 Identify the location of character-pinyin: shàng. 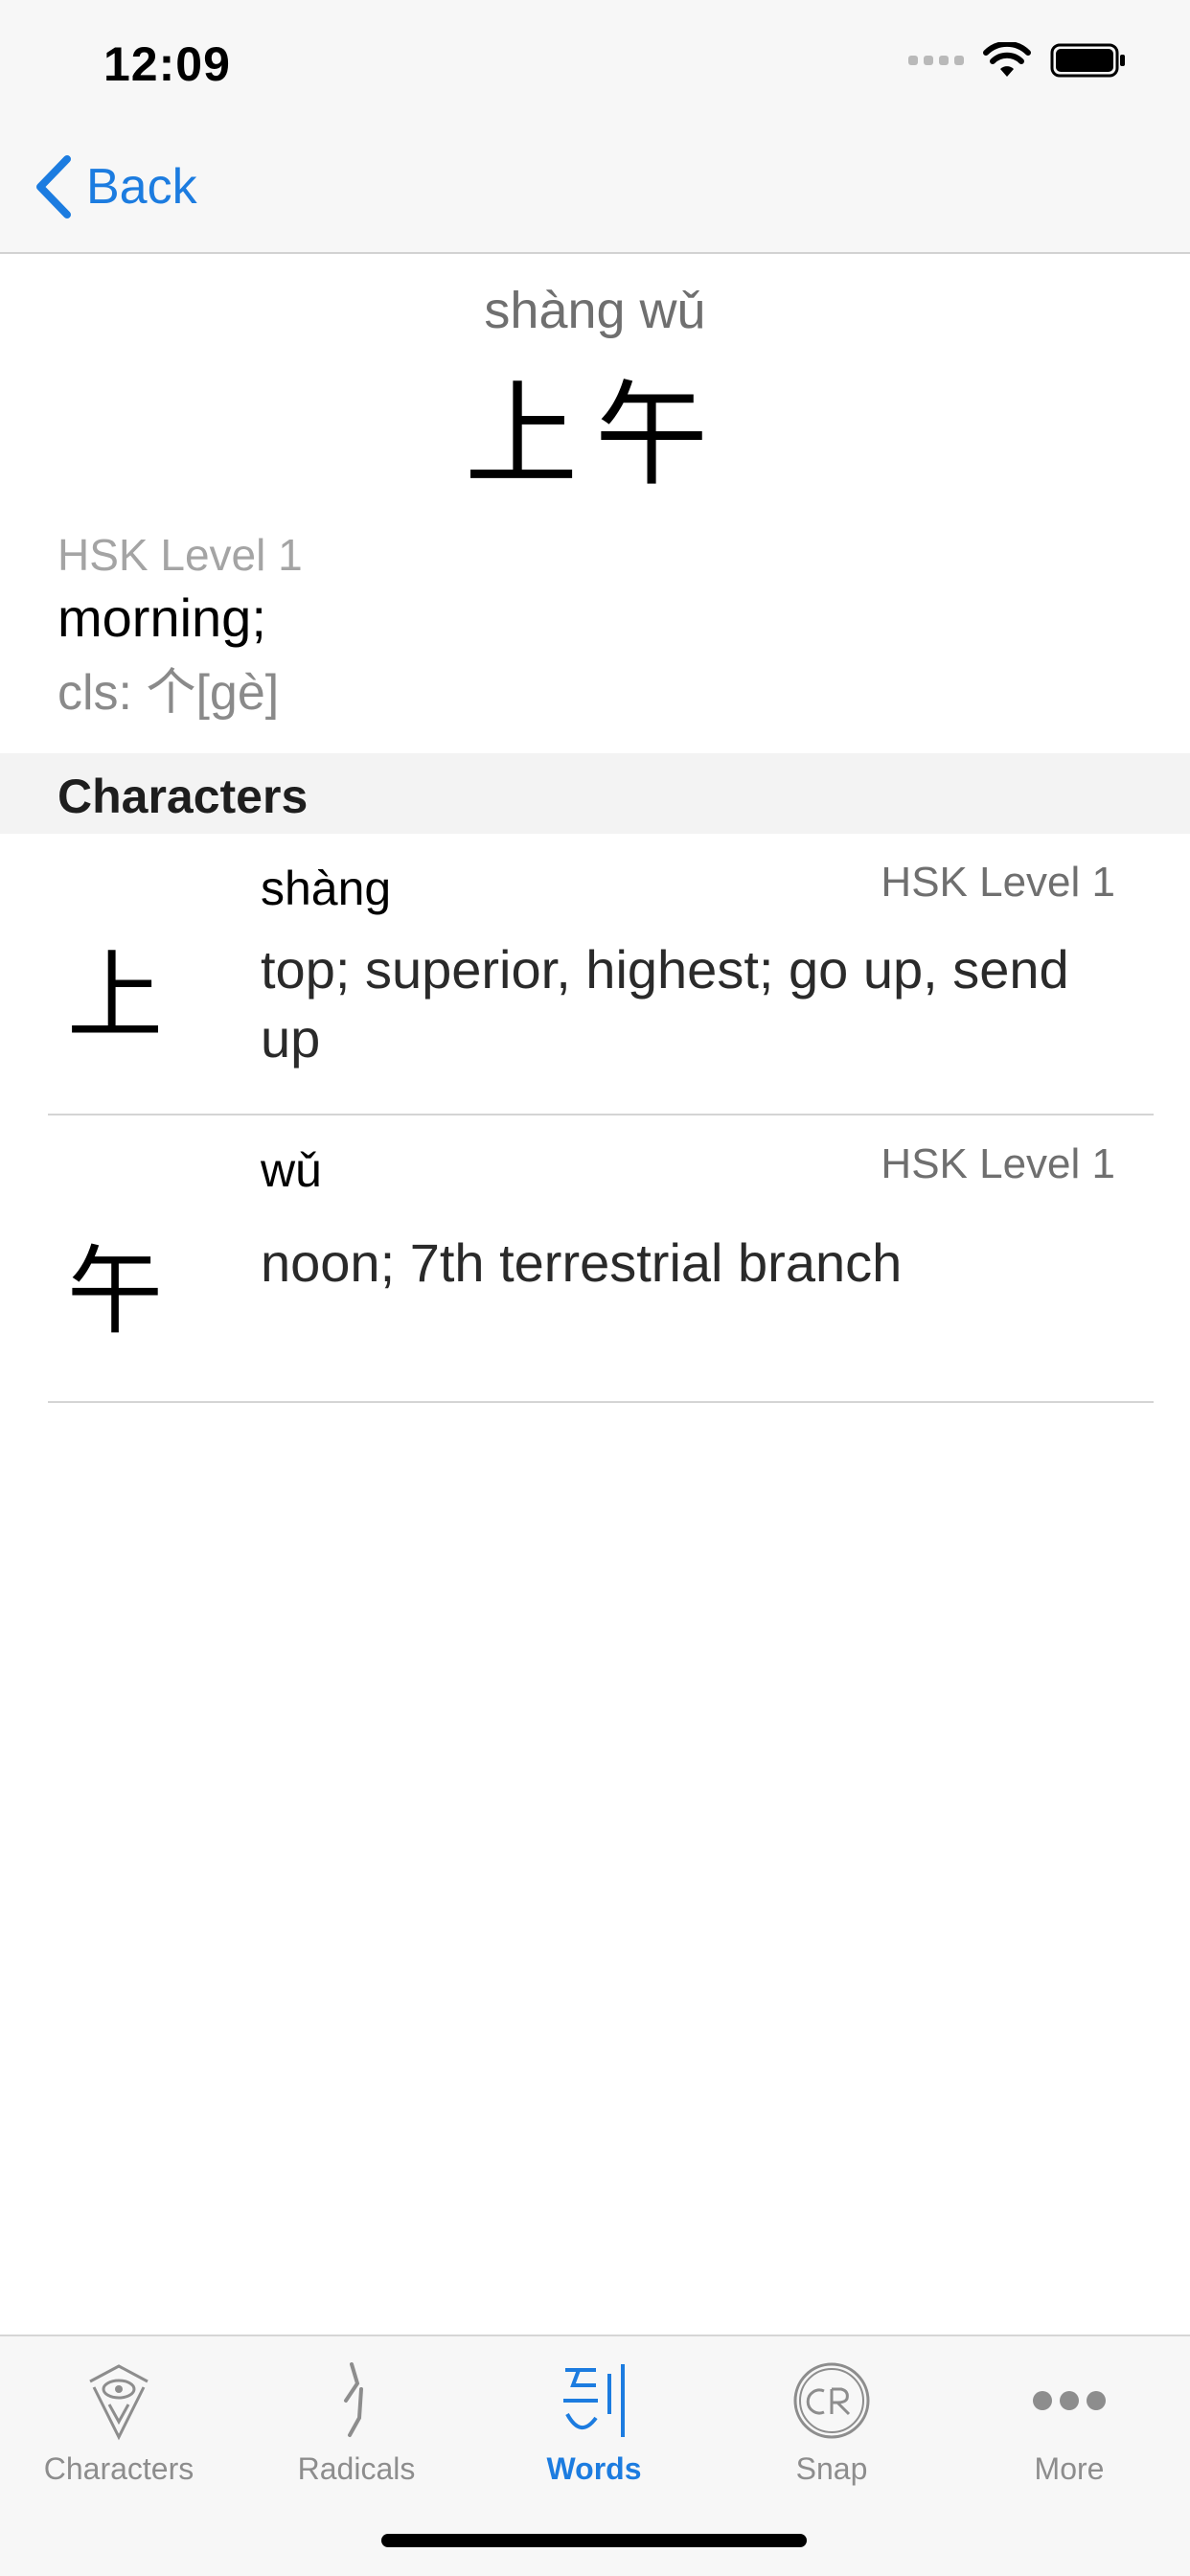
(326, 888).